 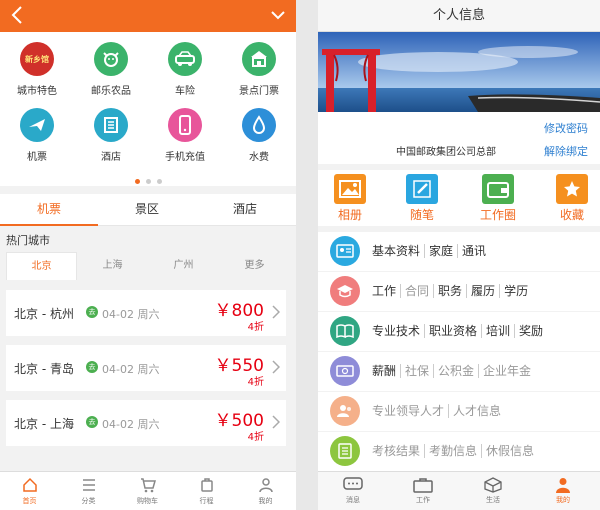 I want to click on suitcase-icon, so click(x=206, y=485).